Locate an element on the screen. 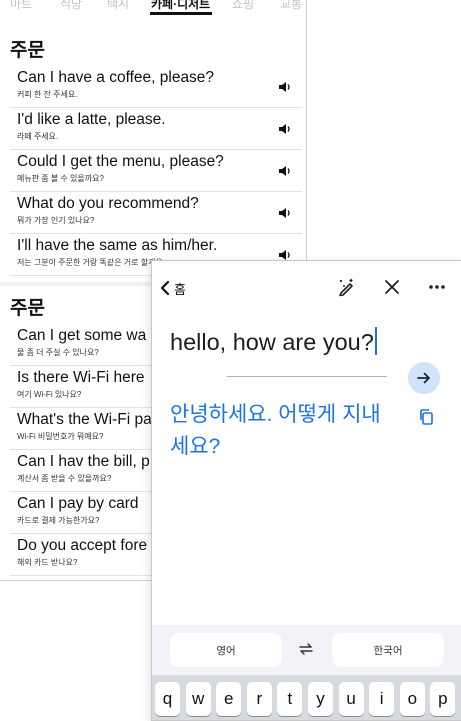 This screenshot has width=461, height=721. phrase-english: What do you recommend? is located at coordinates (108, 203).